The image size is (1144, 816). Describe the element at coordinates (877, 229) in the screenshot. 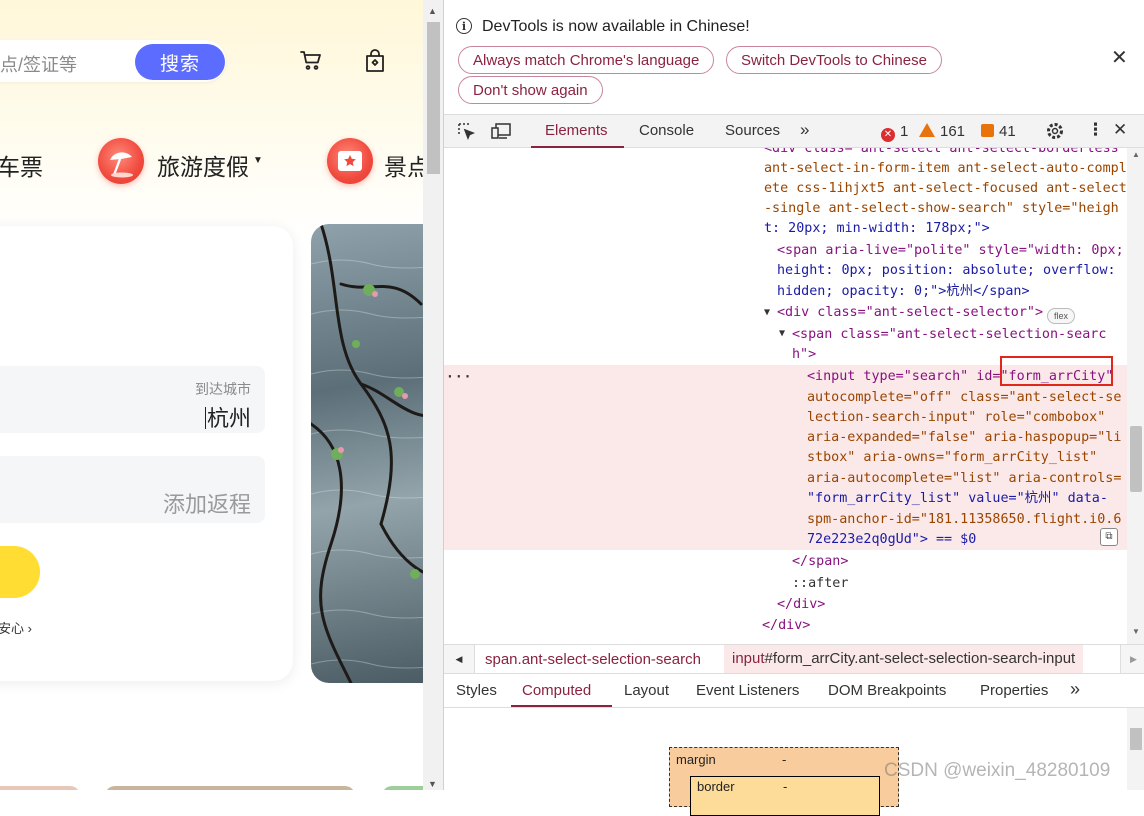

I see `dom-line: t: 20px; min-width: 178px;">` at that location.